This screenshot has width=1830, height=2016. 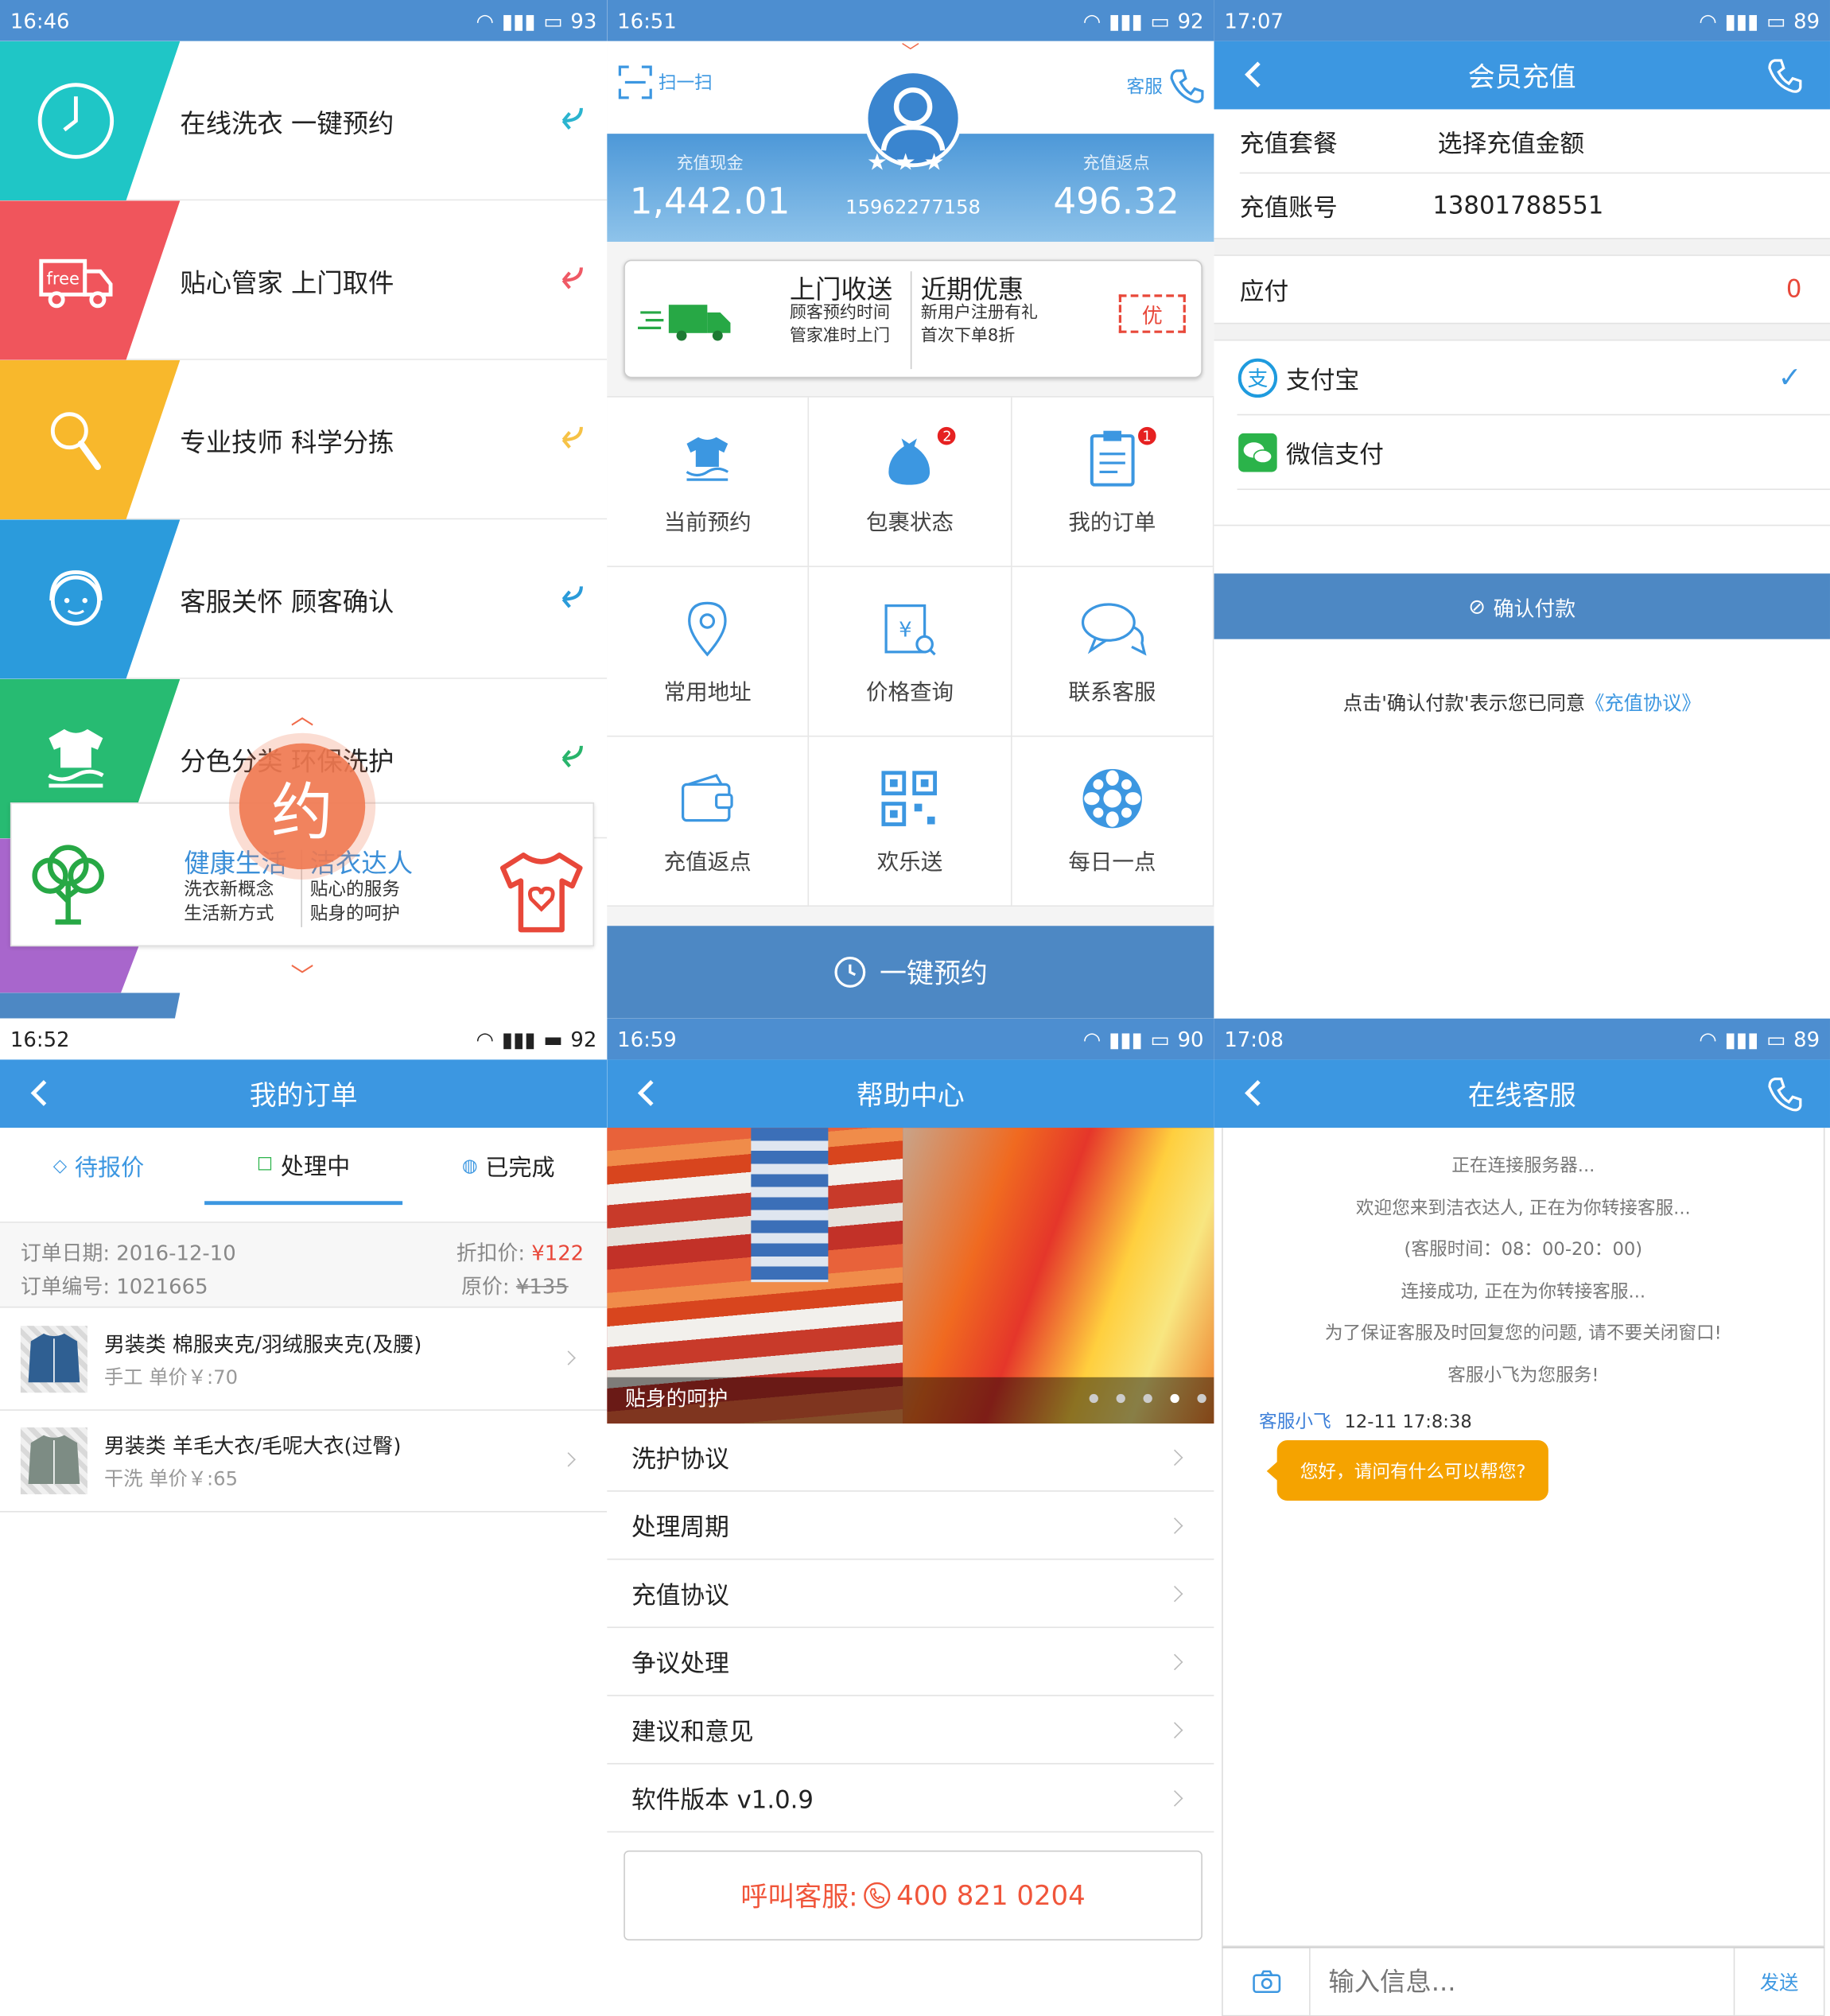 What do you see at coordinates (692, 1731) in the screenshot?
I see `help-list-label: 建议和意见` at bounding box center [692, 1731].